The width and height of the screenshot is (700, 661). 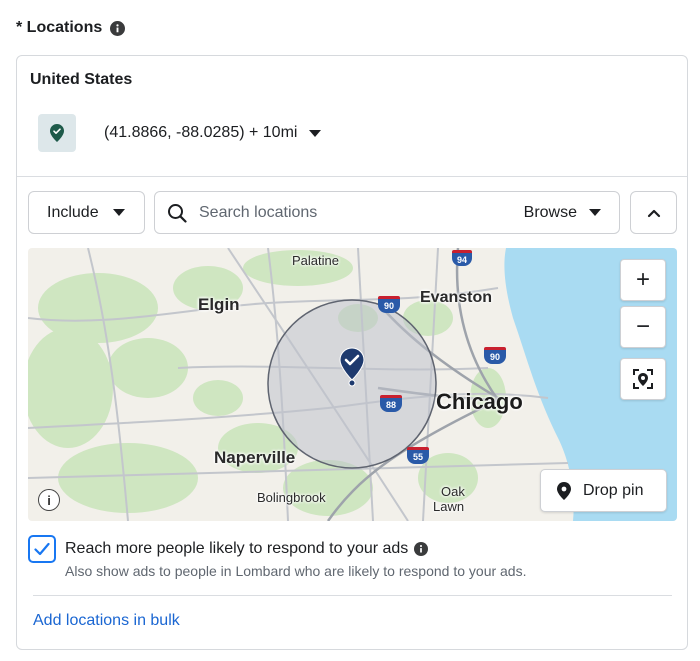 What do you see at coordinates (106, 621) in the screenshot?
I see `add-locations-bulk-link: Add locations in bulk` at bounding box center [106, 621].